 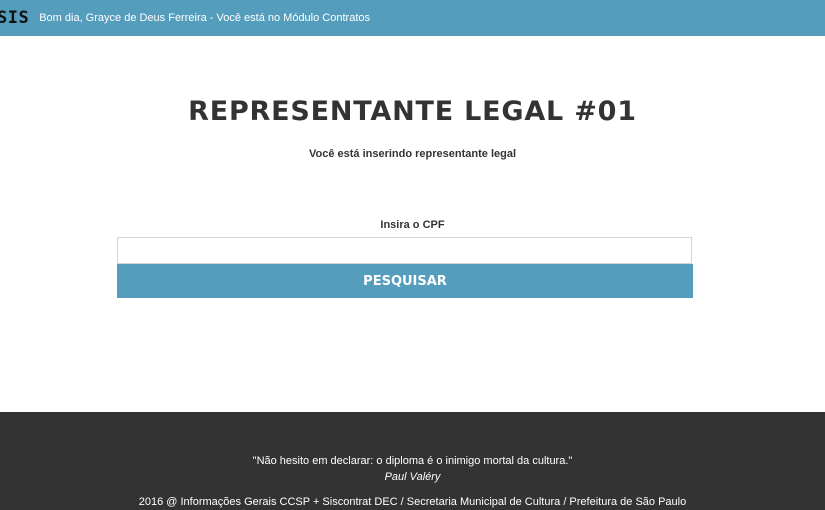 What do you see at coordinates (412, 111) in the screenshot?
I see `page-title: REPRESENTANTE LEGAL #01` at bounding box center [412, 111].